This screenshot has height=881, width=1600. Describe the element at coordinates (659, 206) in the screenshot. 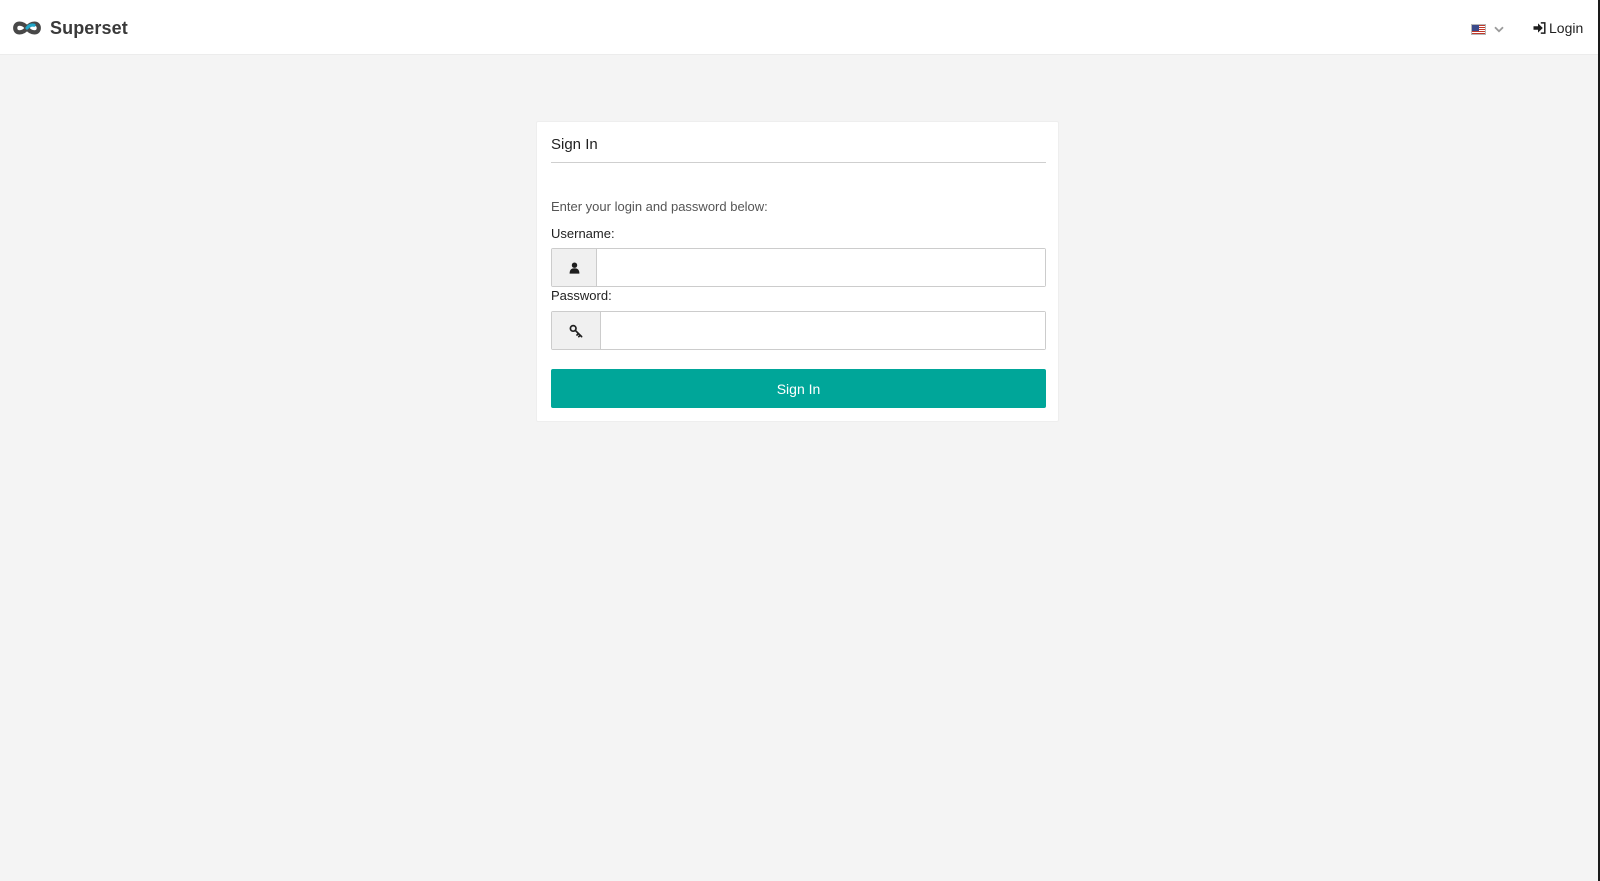

I see `form-instructions: Enter your login and password below:` at that location.